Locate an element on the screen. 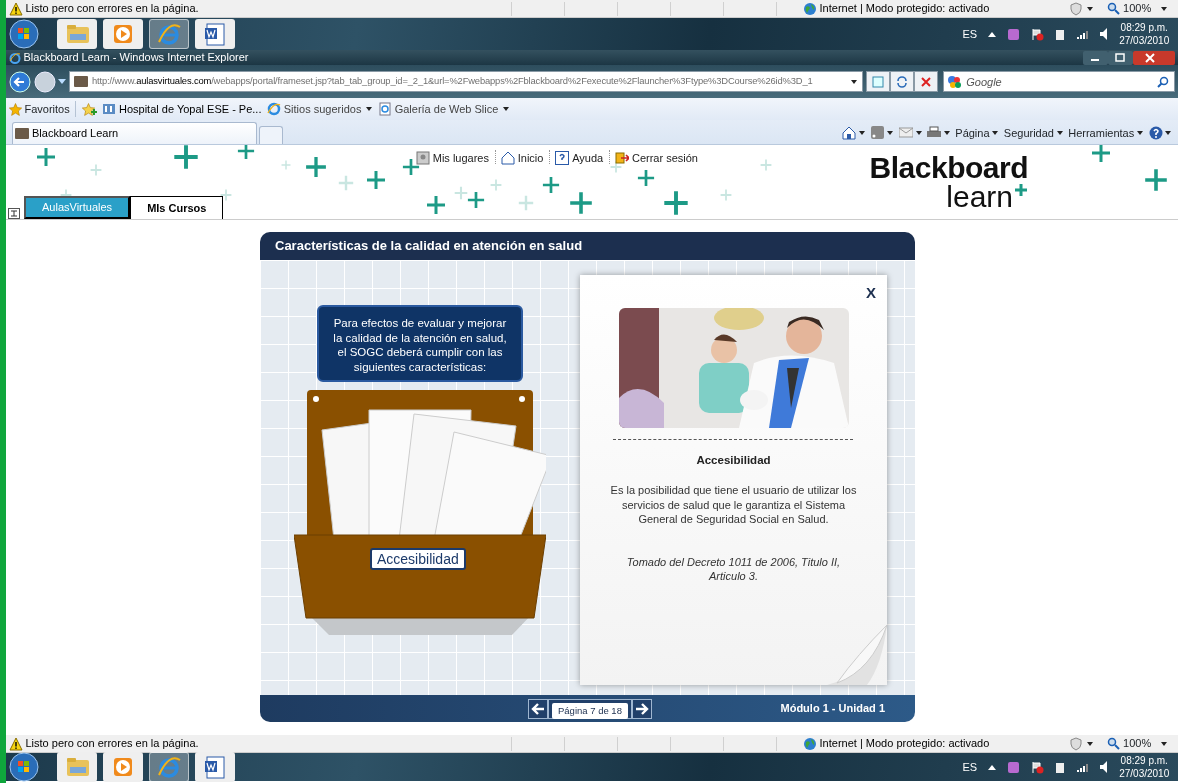 Image resolution: width=1178 pixels, height=783 pixels. compatibility-button is located at coordinates (877, 81).